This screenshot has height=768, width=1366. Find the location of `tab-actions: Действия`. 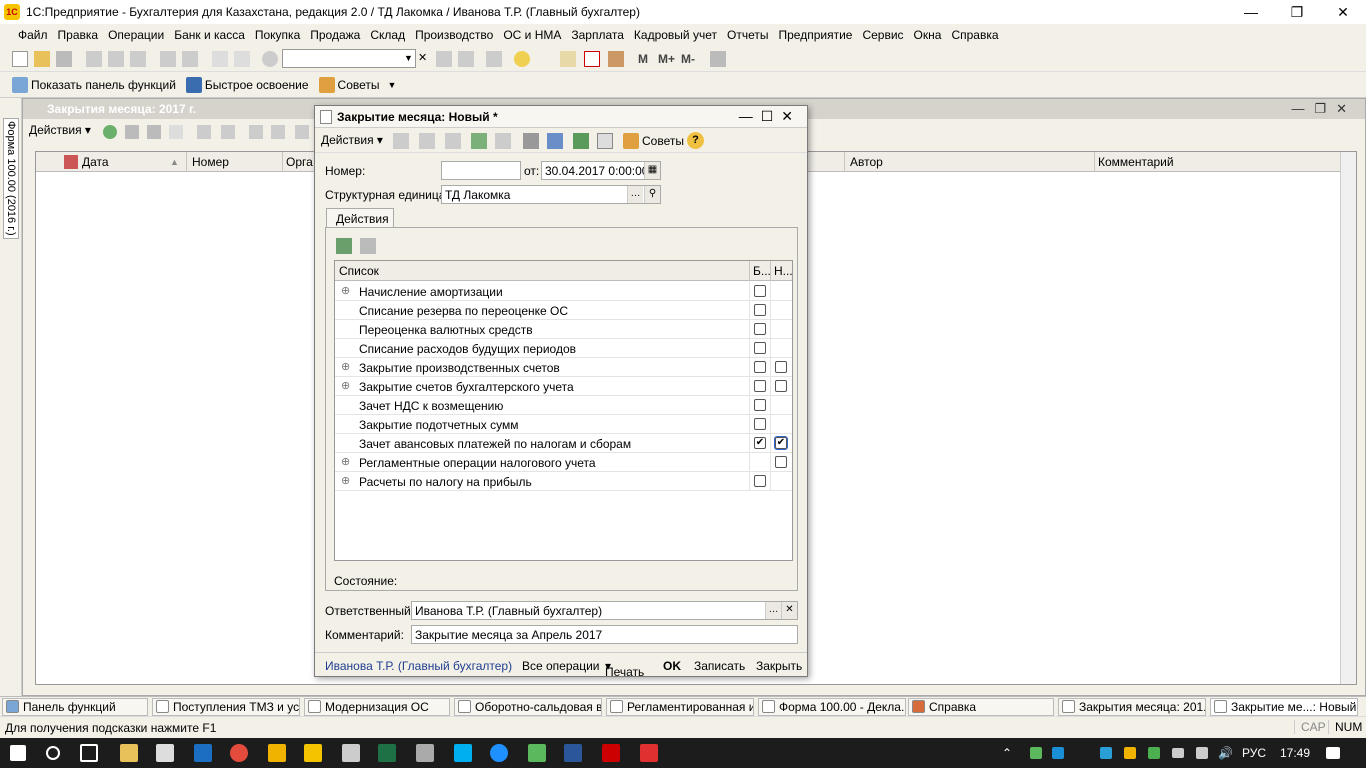

tab-actions: Действия is located at coordinates (360, 218).